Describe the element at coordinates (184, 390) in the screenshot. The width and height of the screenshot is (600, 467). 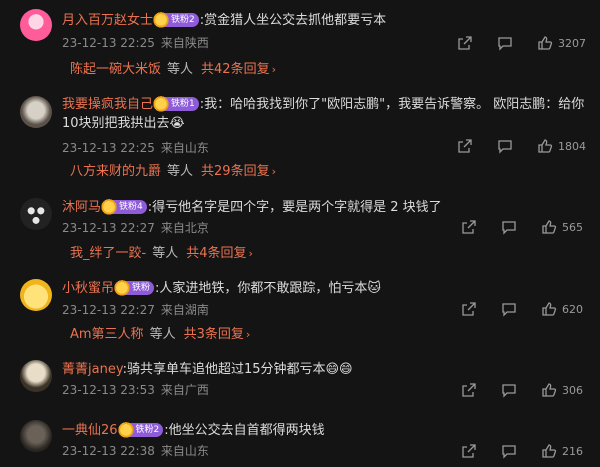
I see `comment-location: 来自广西` at that location.